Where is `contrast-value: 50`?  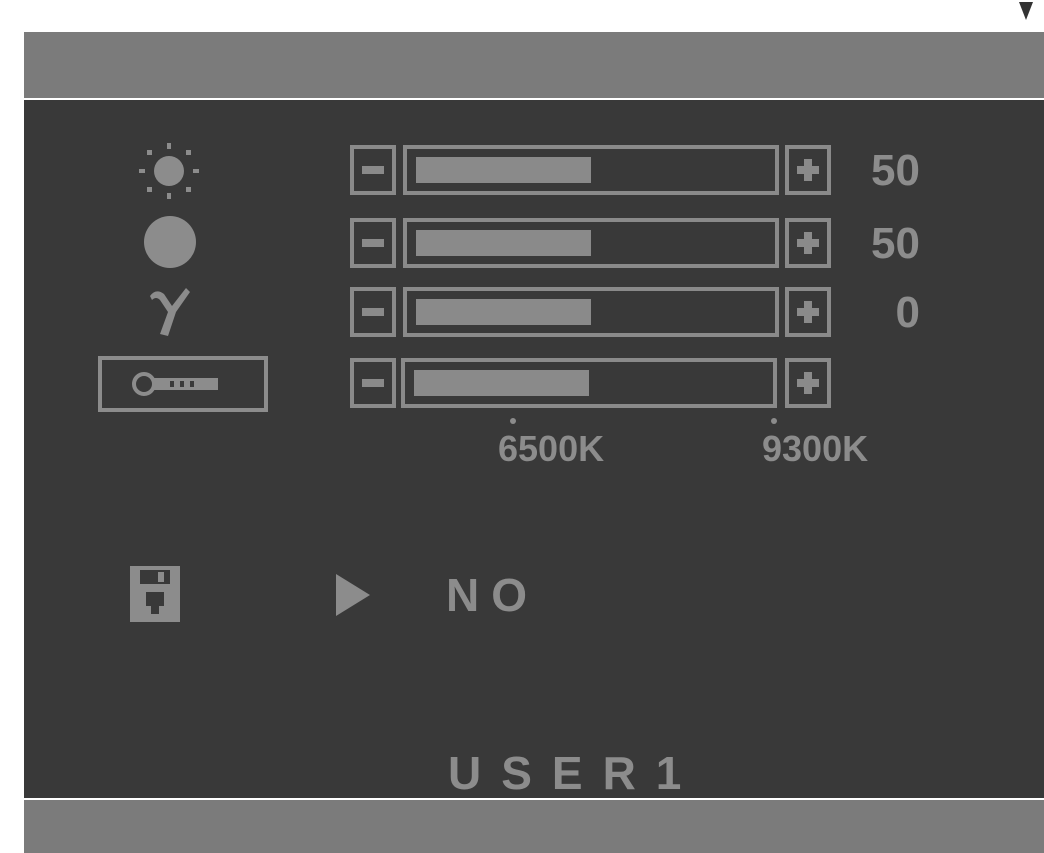
contrast-value: 50 is located at coordinates (895, 243).